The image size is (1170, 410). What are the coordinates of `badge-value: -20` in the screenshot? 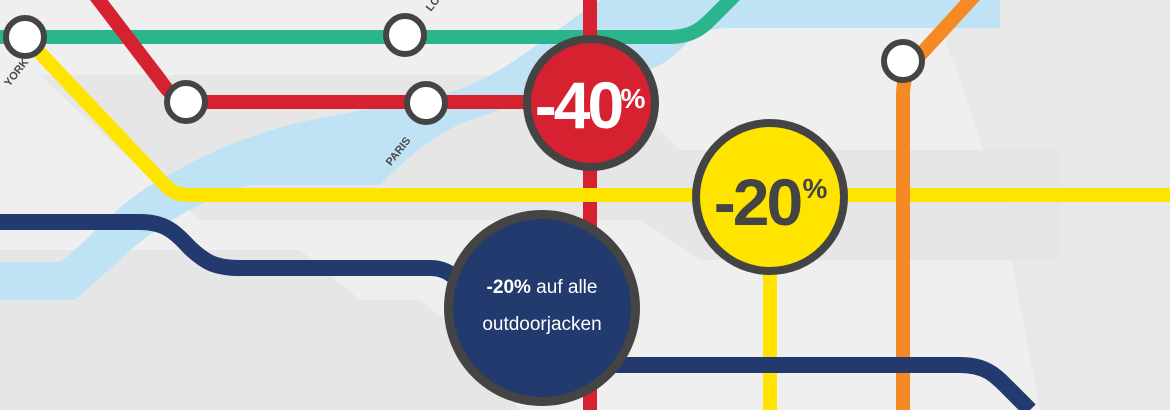 It's located at (757, 202).